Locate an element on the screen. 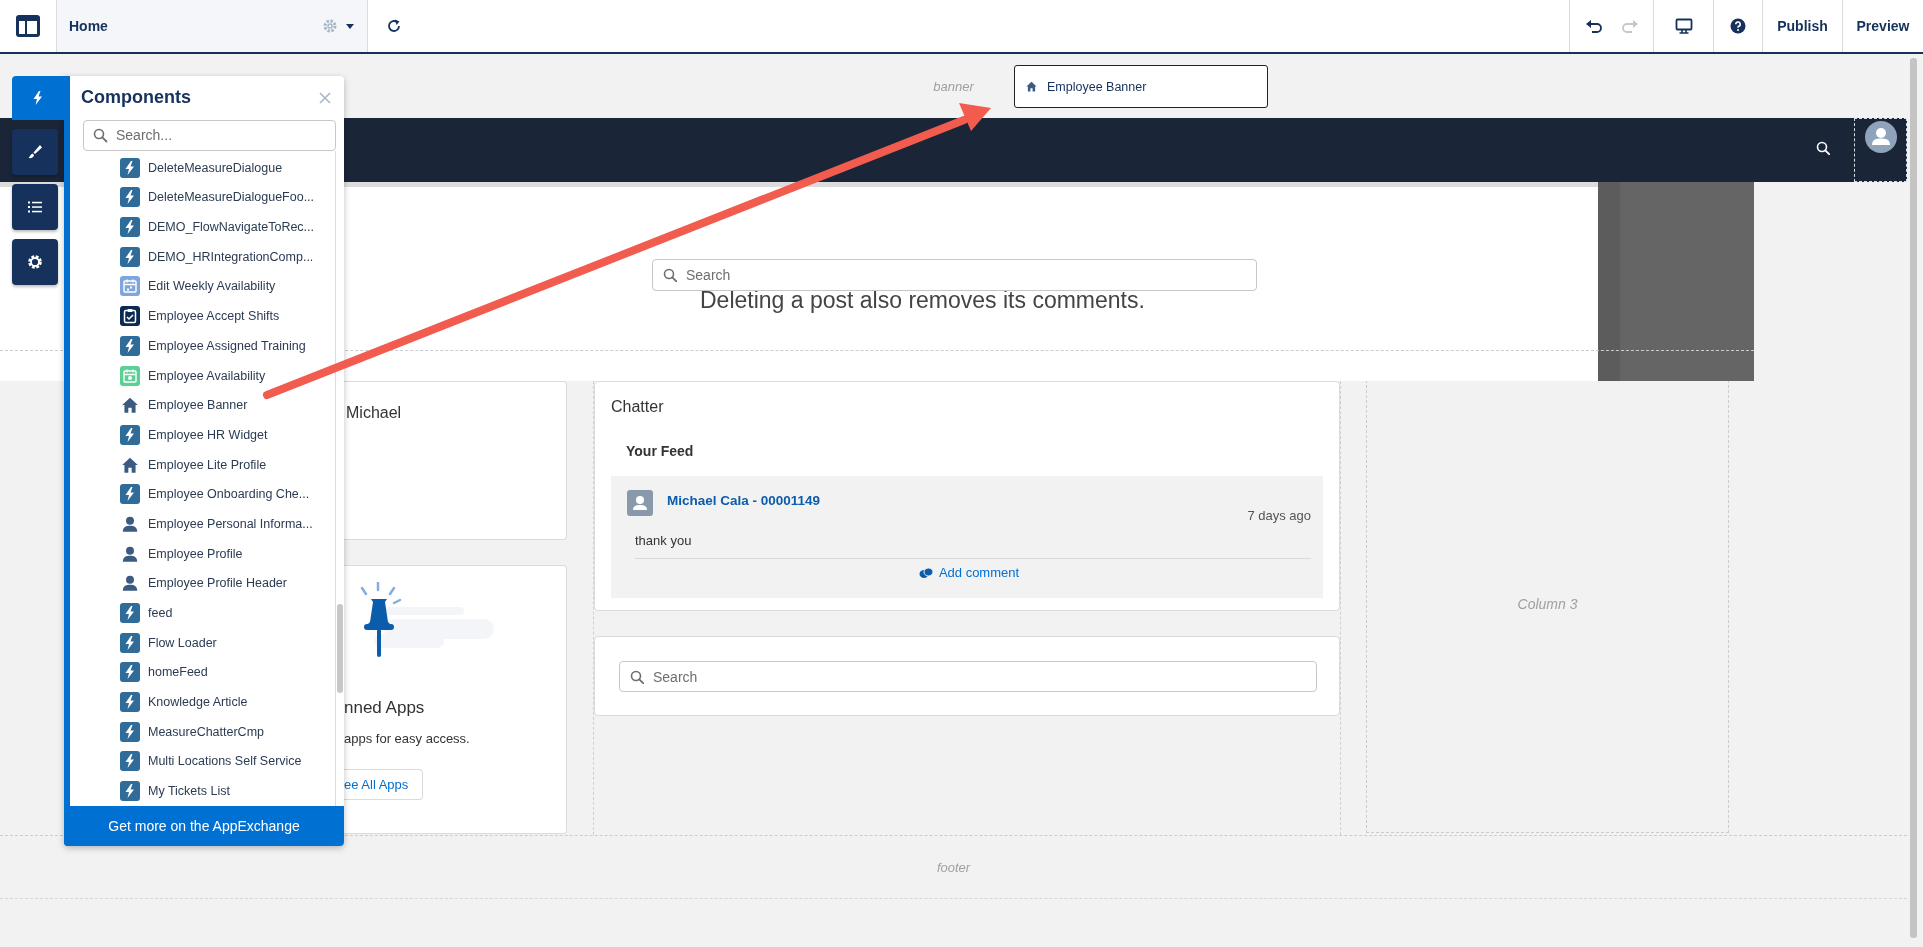  component-item: Employee Profile is located at coordinates (156, 553).